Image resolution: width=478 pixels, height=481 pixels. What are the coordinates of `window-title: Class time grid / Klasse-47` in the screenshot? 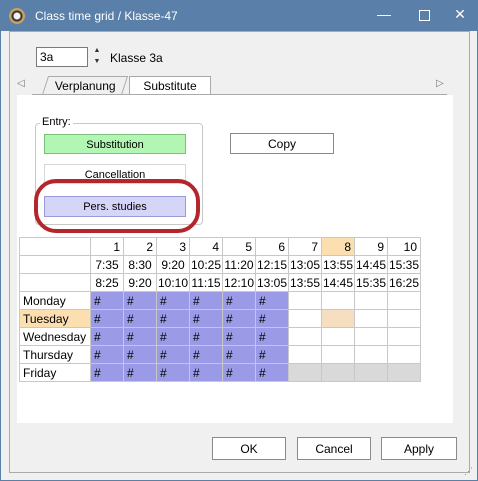 It's located at (106, 16).